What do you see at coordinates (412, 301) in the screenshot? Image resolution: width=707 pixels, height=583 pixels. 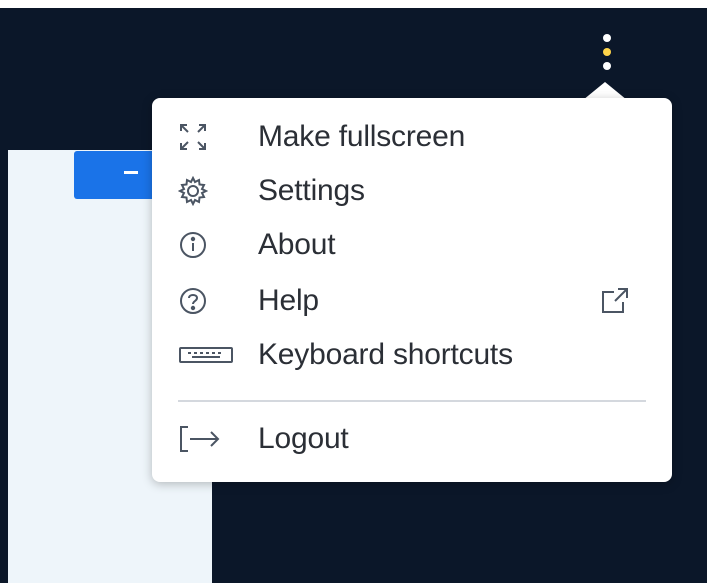 I see `menu-item-help: Help` at bounding box center [412, 301].